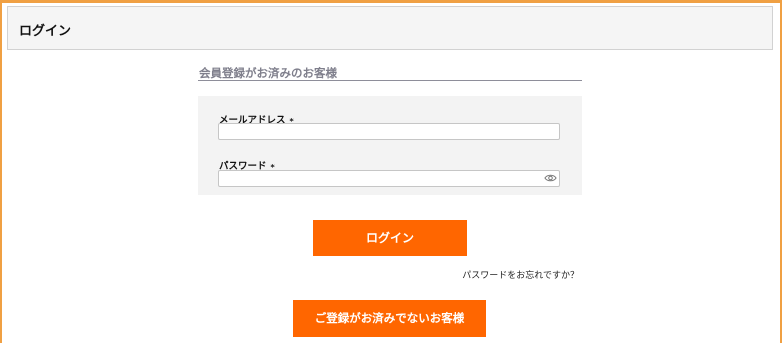  What do you see at coordinates (268, 73) in the screenshot?
I see `section-heading-text: 会員登録がお済みのお客様` at bounding box center [268, 73].